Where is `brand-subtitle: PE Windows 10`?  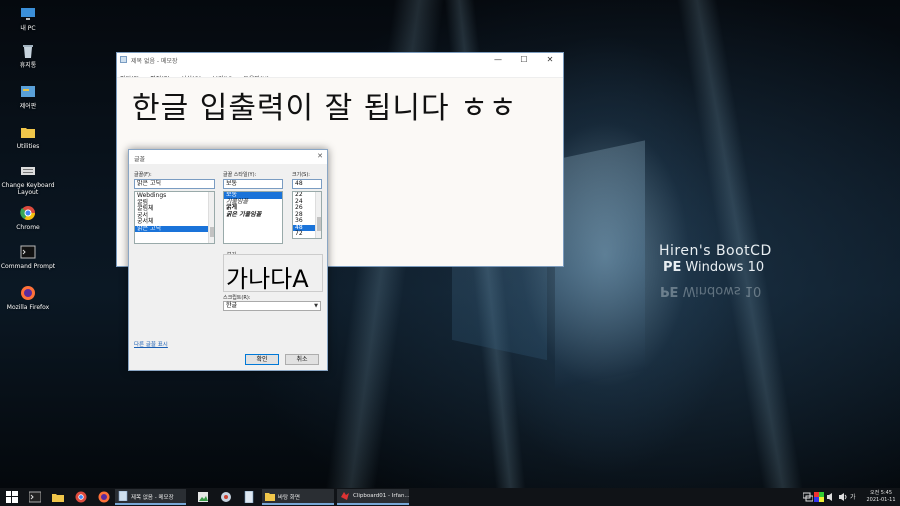
brand-subtitle: PE Windows 10 is located at coordinates (714, 267).